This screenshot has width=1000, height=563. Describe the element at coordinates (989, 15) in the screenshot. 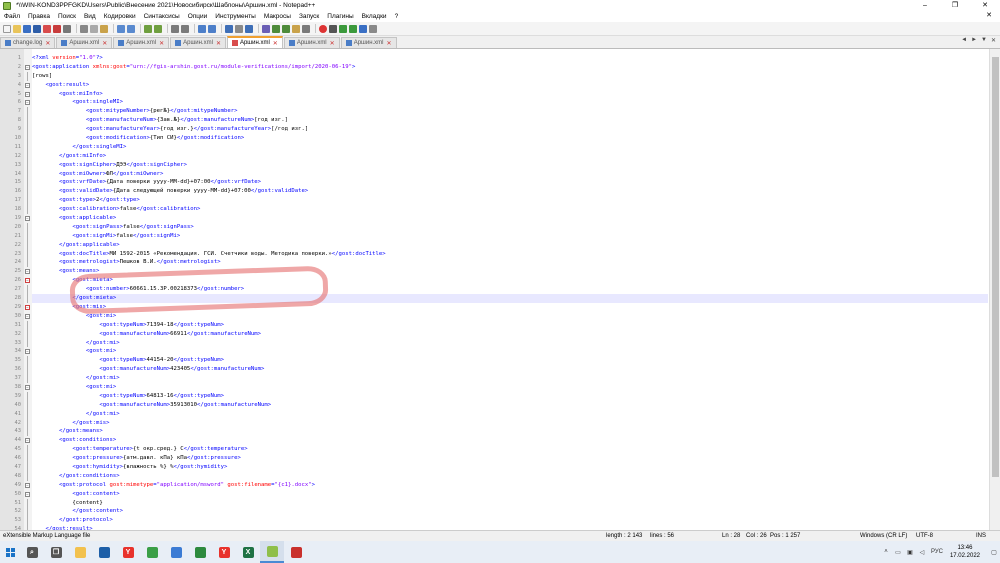

I see `close-document-icon: ✕` at that location.